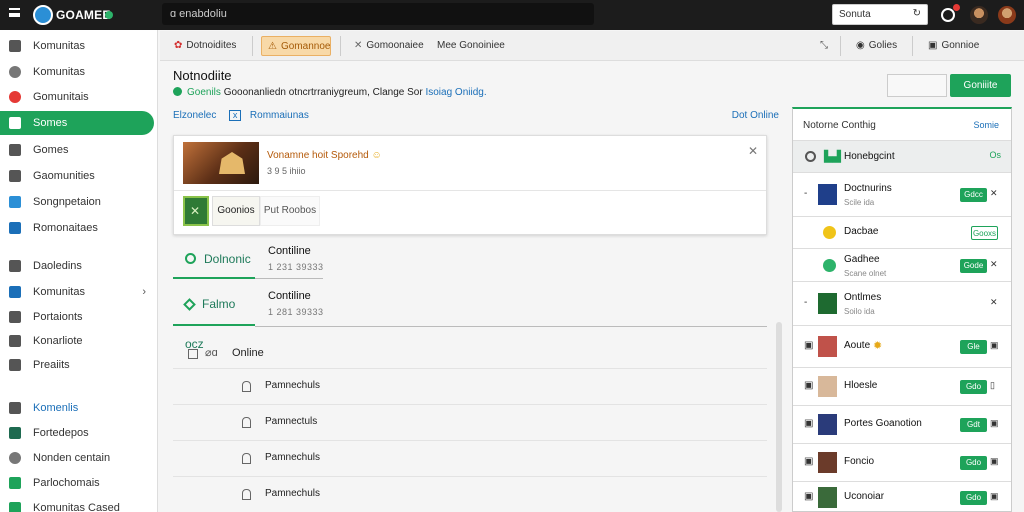 This screenshot has width=1024, height=512. I want to click on sidebar-item: Preaiits, so click(77, 365).